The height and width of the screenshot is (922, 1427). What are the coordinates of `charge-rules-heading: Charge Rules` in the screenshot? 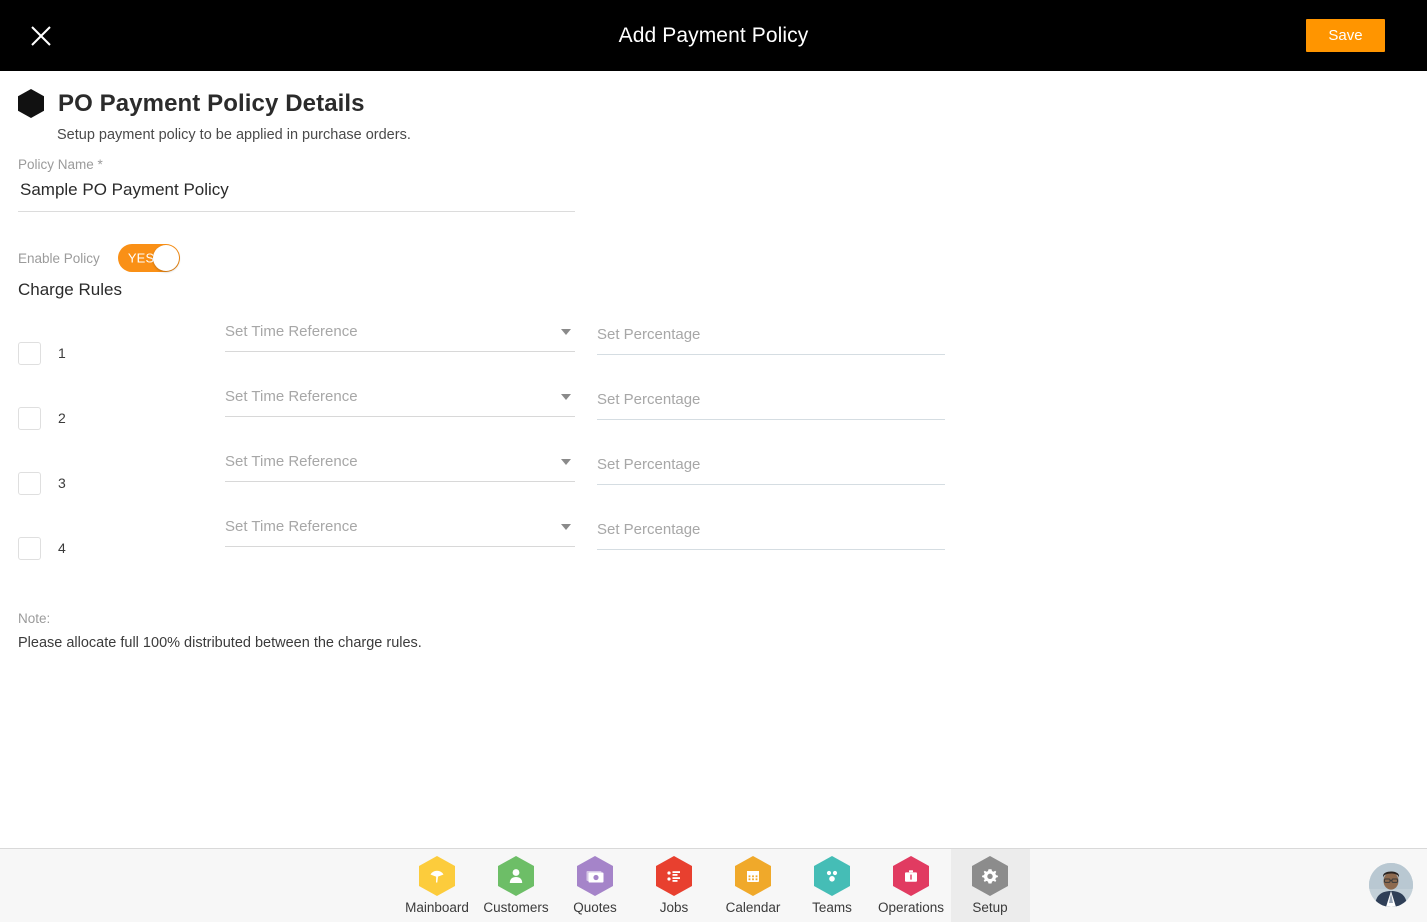 It's located at (70, 289).